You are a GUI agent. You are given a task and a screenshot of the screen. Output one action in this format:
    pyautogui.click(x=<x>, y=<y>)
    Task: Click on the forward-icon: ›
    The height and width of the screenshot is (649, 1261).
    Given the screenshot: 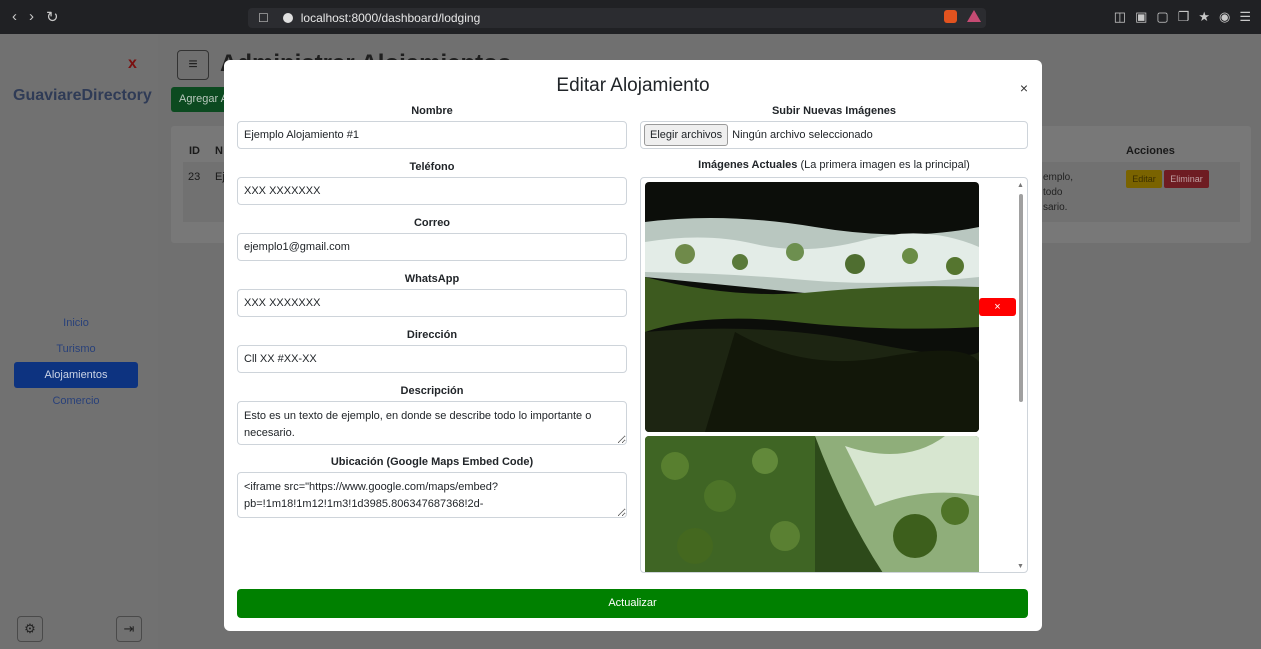 What is the action you would take?
    pyautogui.click(x=31, y=17)
    